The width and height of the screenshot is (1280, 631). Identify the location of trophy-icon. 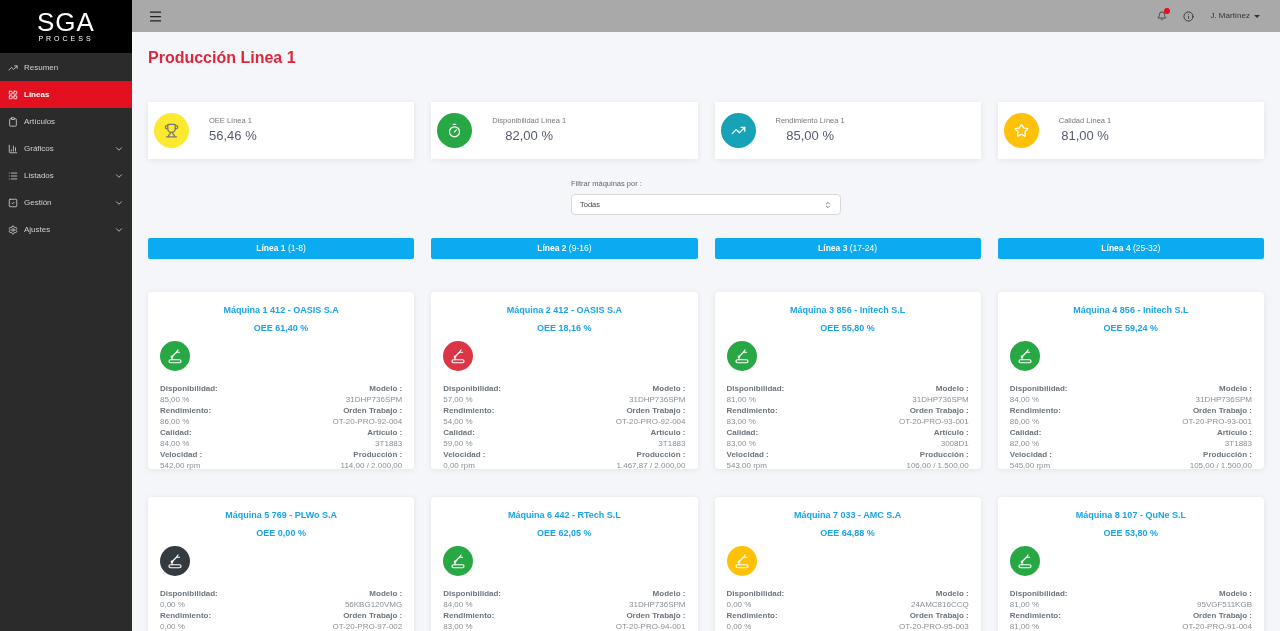
(171, 130).